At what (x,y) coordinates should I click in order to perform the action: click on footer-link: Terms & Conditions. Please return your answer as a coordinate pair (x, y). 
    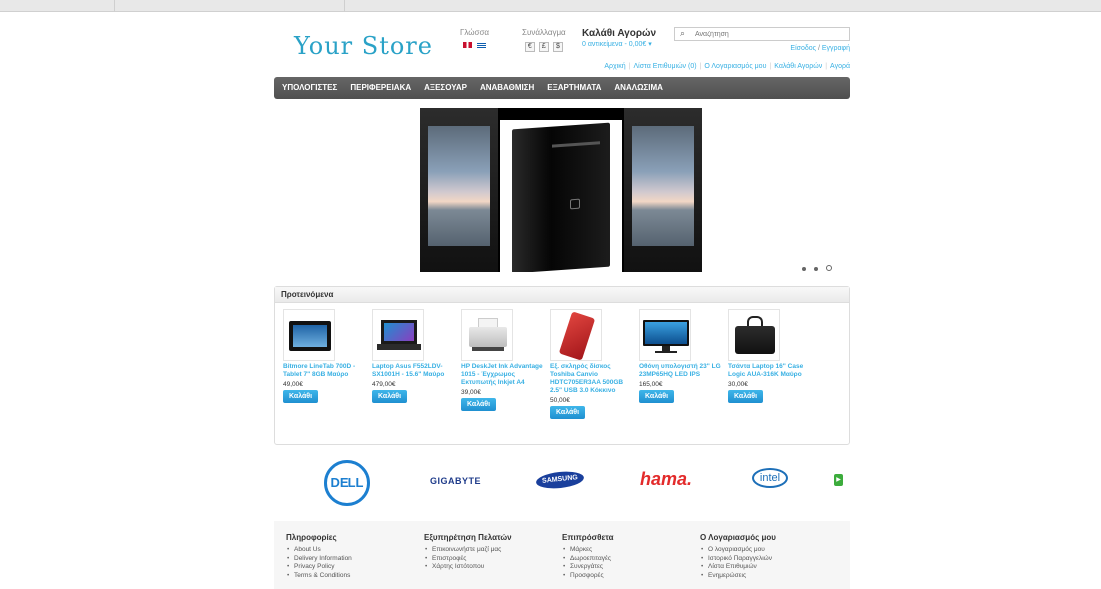
    Looking at the image, I should click on (319, 576).